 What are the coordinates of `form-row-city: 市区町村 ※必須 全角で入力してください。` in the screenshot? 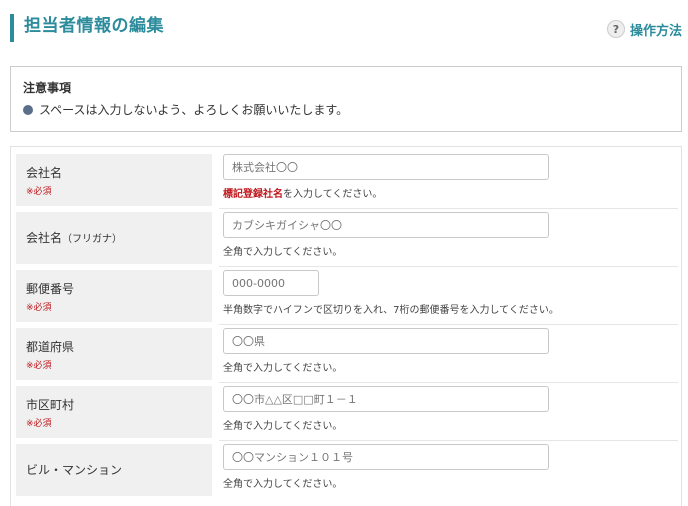 It's located at (347, 413).